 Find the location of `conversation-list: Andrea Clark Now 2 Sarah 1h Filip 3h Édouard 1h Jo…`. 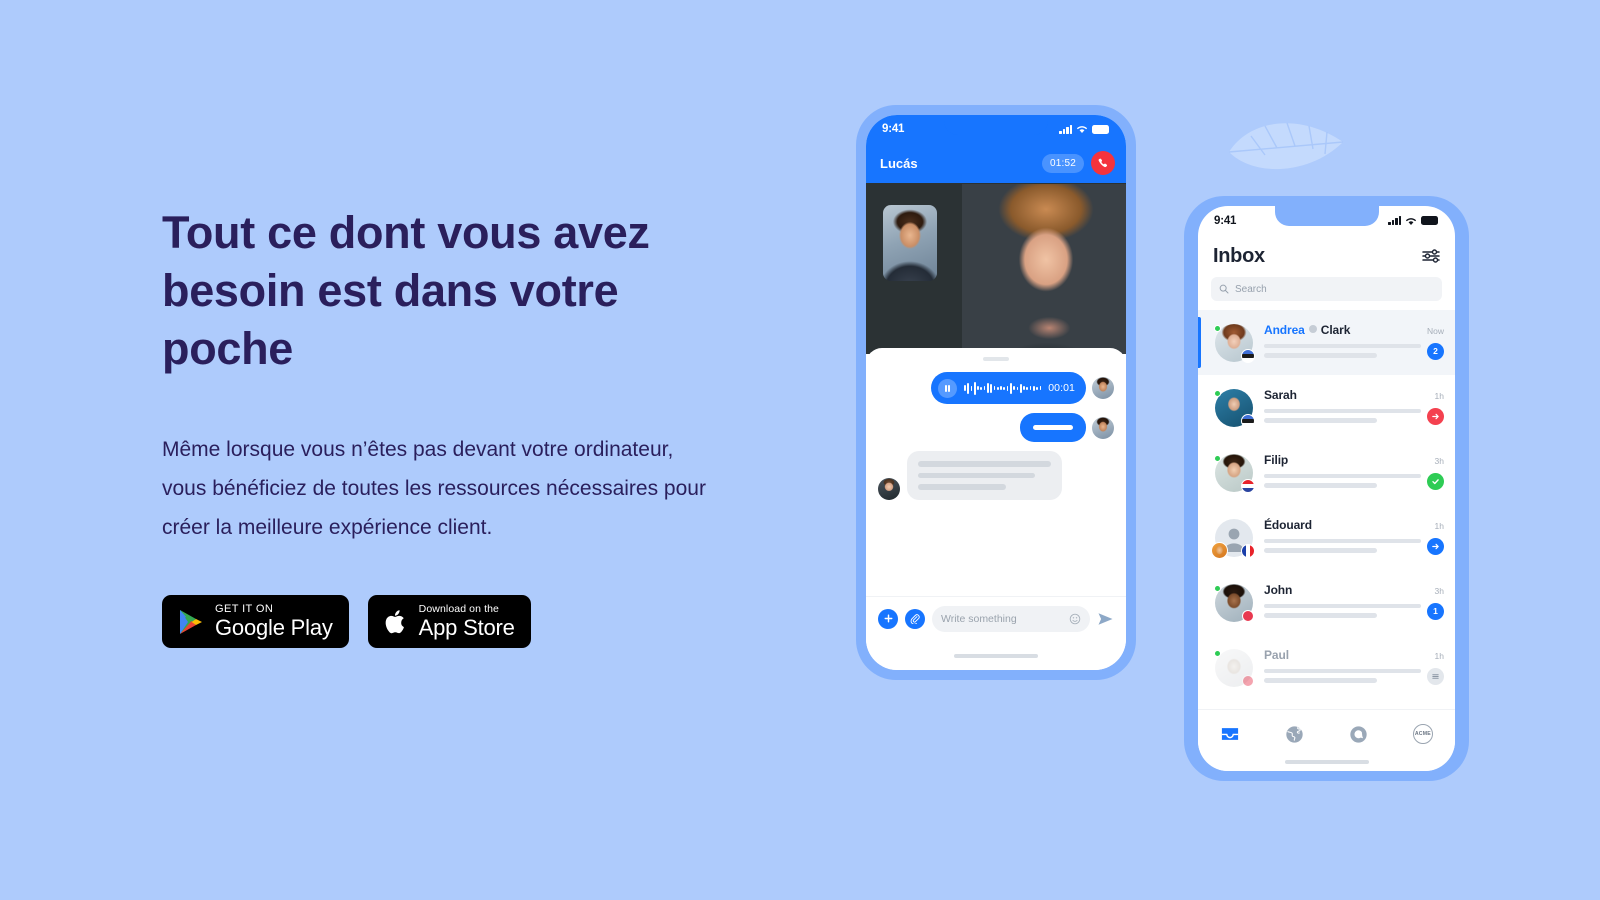

conversation-list: Andrea Clark Now 2 Sarah 1h Filip 3h Édouard 1h Jo… is located at coordinates (1326, 509).